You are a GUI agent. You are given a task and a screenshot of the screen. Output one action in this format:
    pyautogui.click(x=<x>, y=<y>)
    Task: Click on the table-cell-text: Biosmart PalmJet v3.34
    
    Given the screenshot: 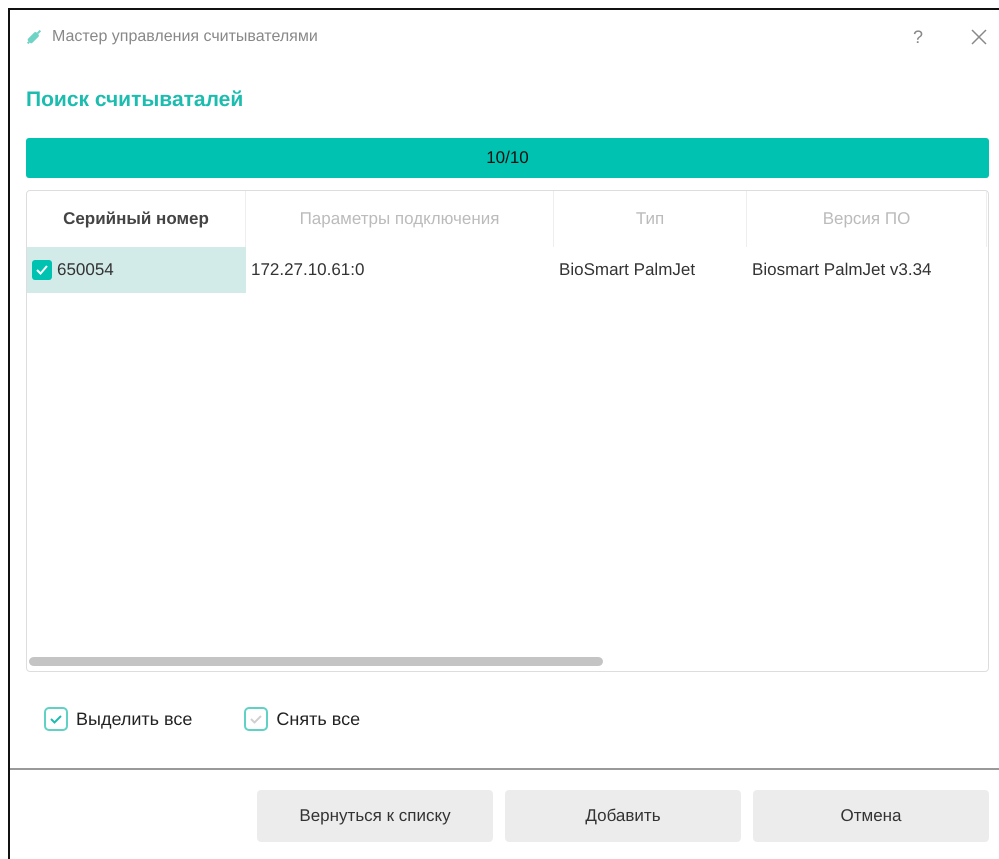 What is the action you would take?
    pyautogui.click(x=842, y=270)
    